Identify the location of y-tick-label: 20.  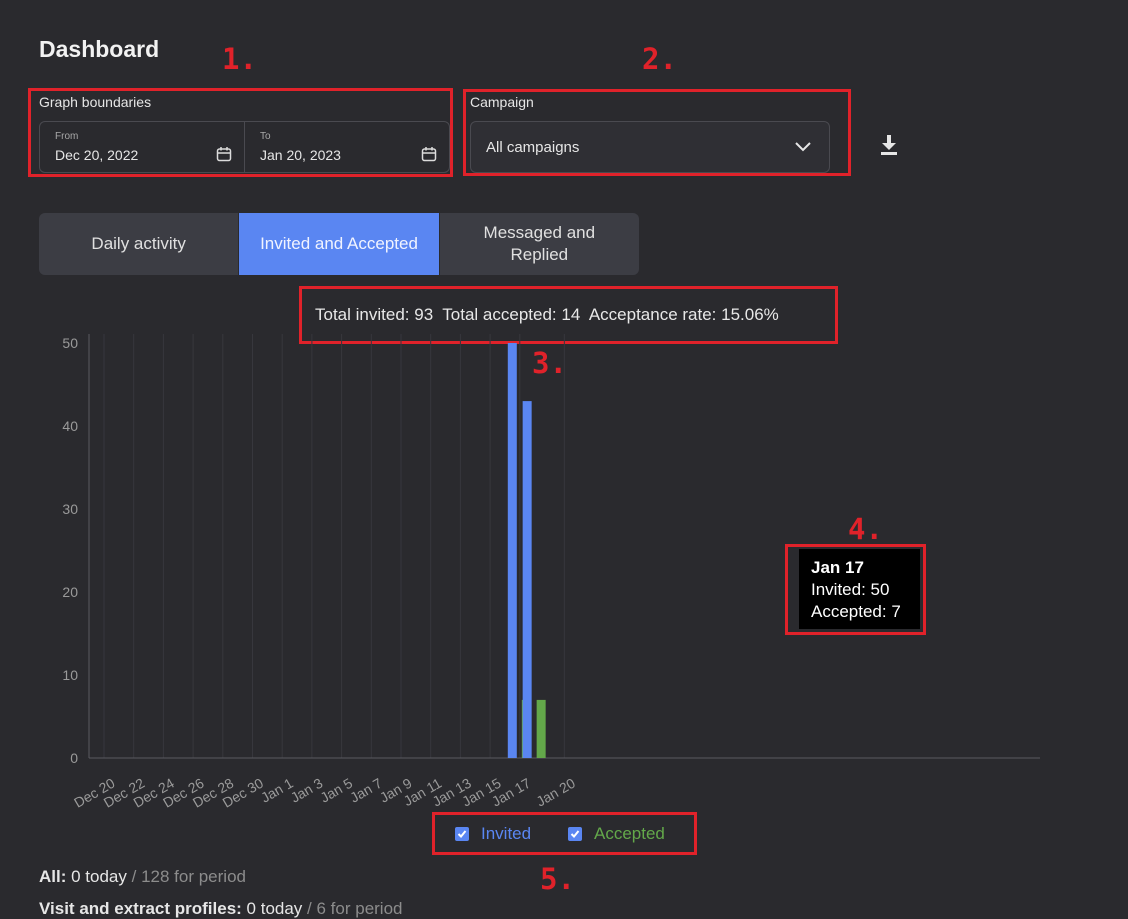
(70, 592).